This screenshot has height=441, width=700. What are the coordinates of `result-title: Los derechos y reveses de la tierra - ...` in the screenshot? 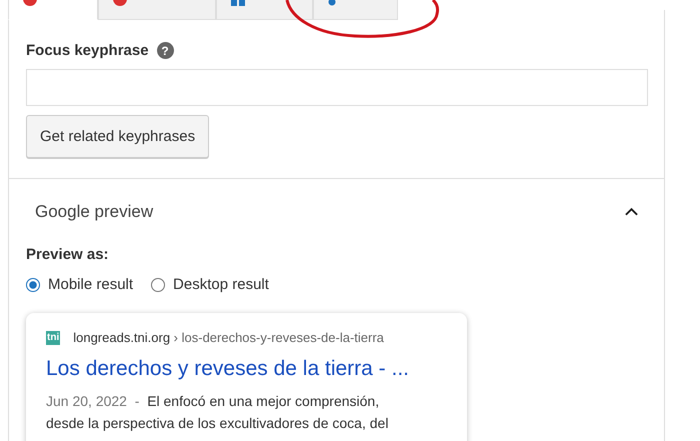 It's located at (246, 369).